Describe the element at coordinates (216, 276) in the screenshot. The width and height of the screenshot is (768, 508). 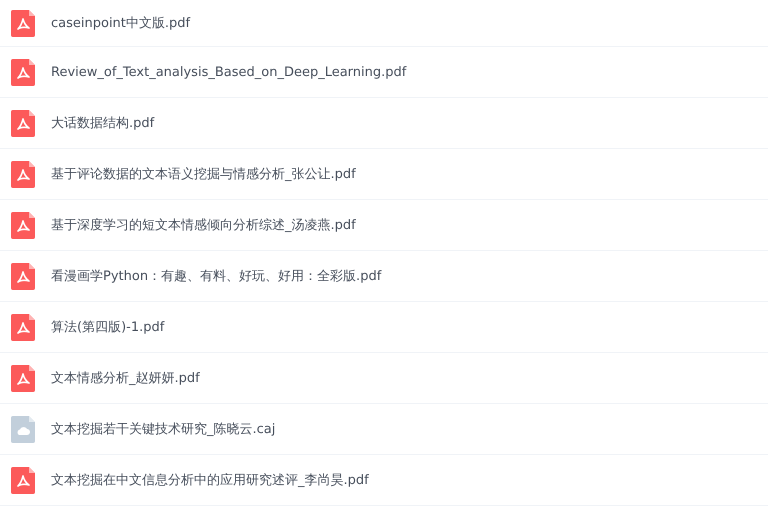
I see `file-name: 看漫画学Python：有趣、有料、好玩、好用：全彩版.pdf` at that location.